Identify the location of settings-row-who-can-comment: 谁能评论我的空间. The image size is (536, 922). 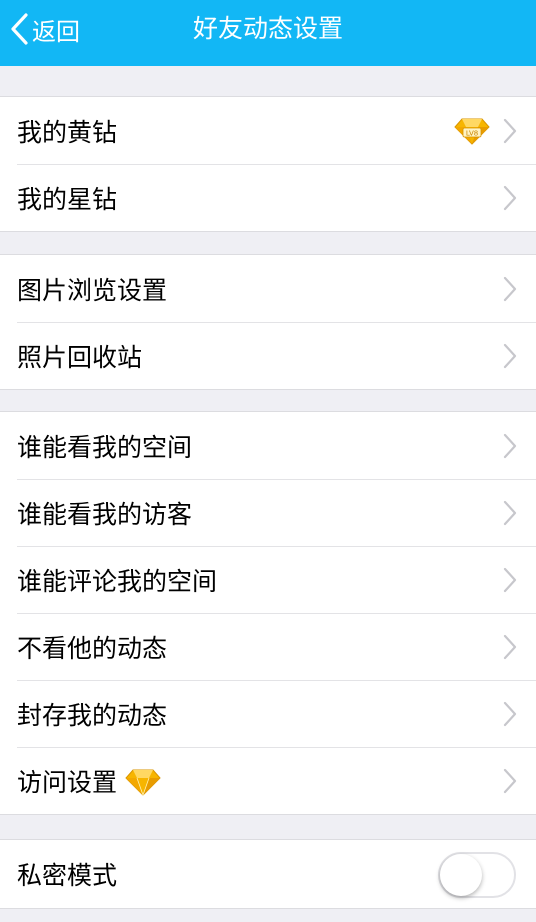
(268, 579).